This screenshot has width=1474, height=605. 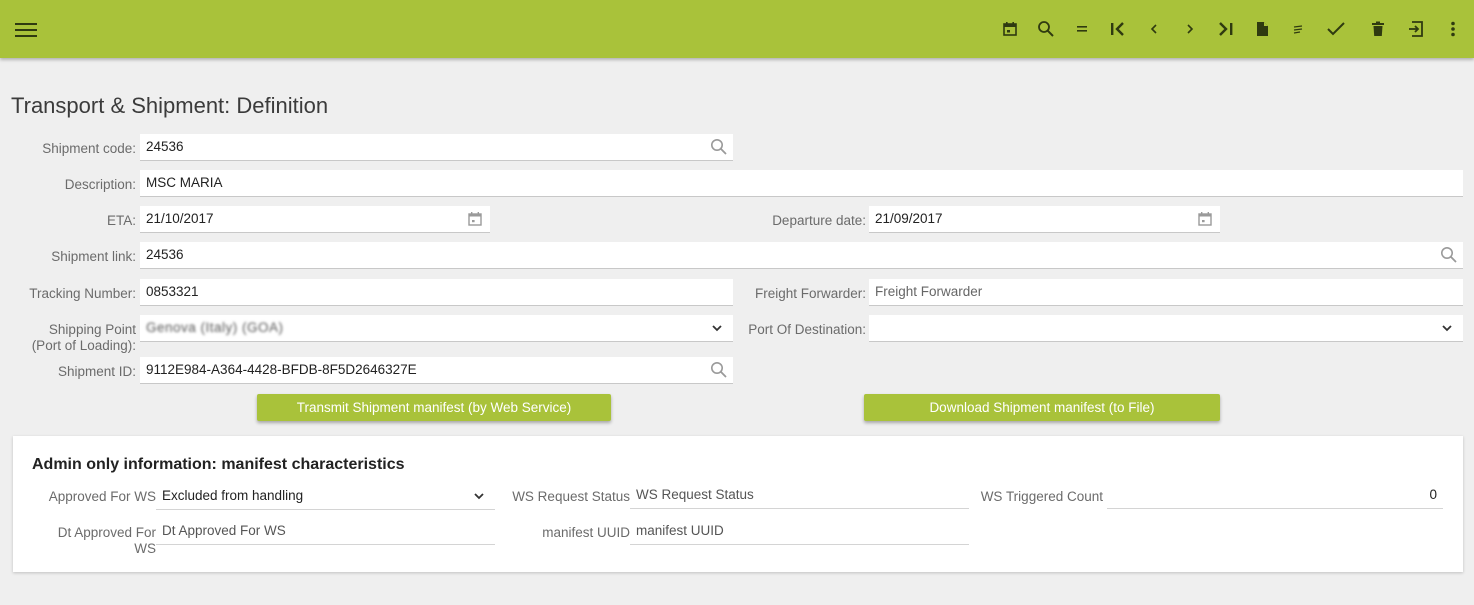 I want to click on exit-icon, so click(x=1416, y=29).